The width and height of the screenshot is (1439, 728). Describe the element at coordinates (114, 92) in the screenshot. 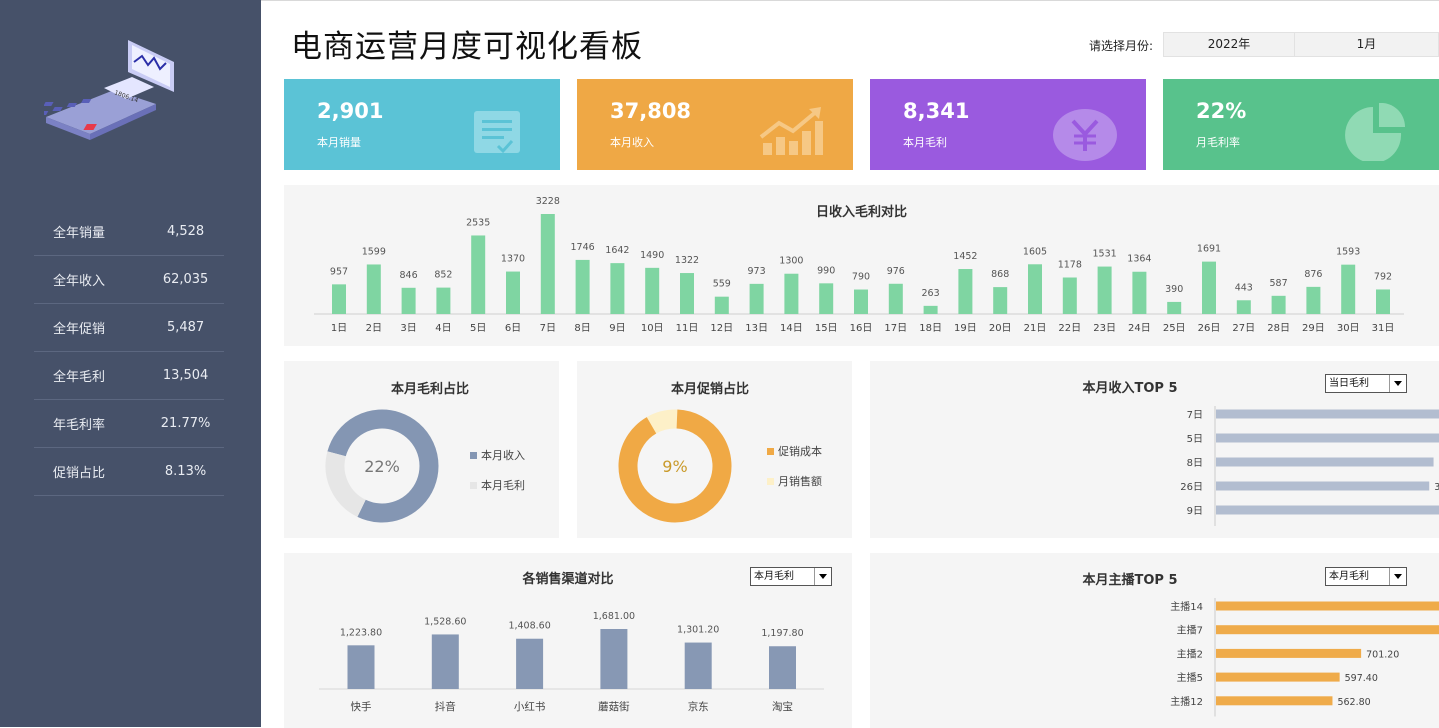

I see `calculator-illustration-icon: 1806.14` at that location.